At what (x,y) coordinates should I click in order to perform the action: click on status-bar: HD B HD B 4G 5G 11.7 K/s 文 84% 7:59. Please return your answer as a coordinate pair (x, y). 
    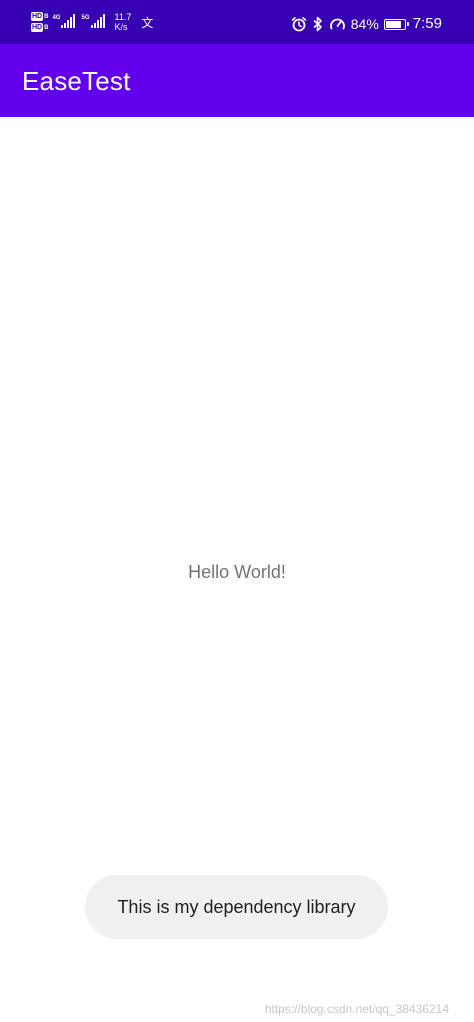
    Looking at the image, I should click on (237, 22).